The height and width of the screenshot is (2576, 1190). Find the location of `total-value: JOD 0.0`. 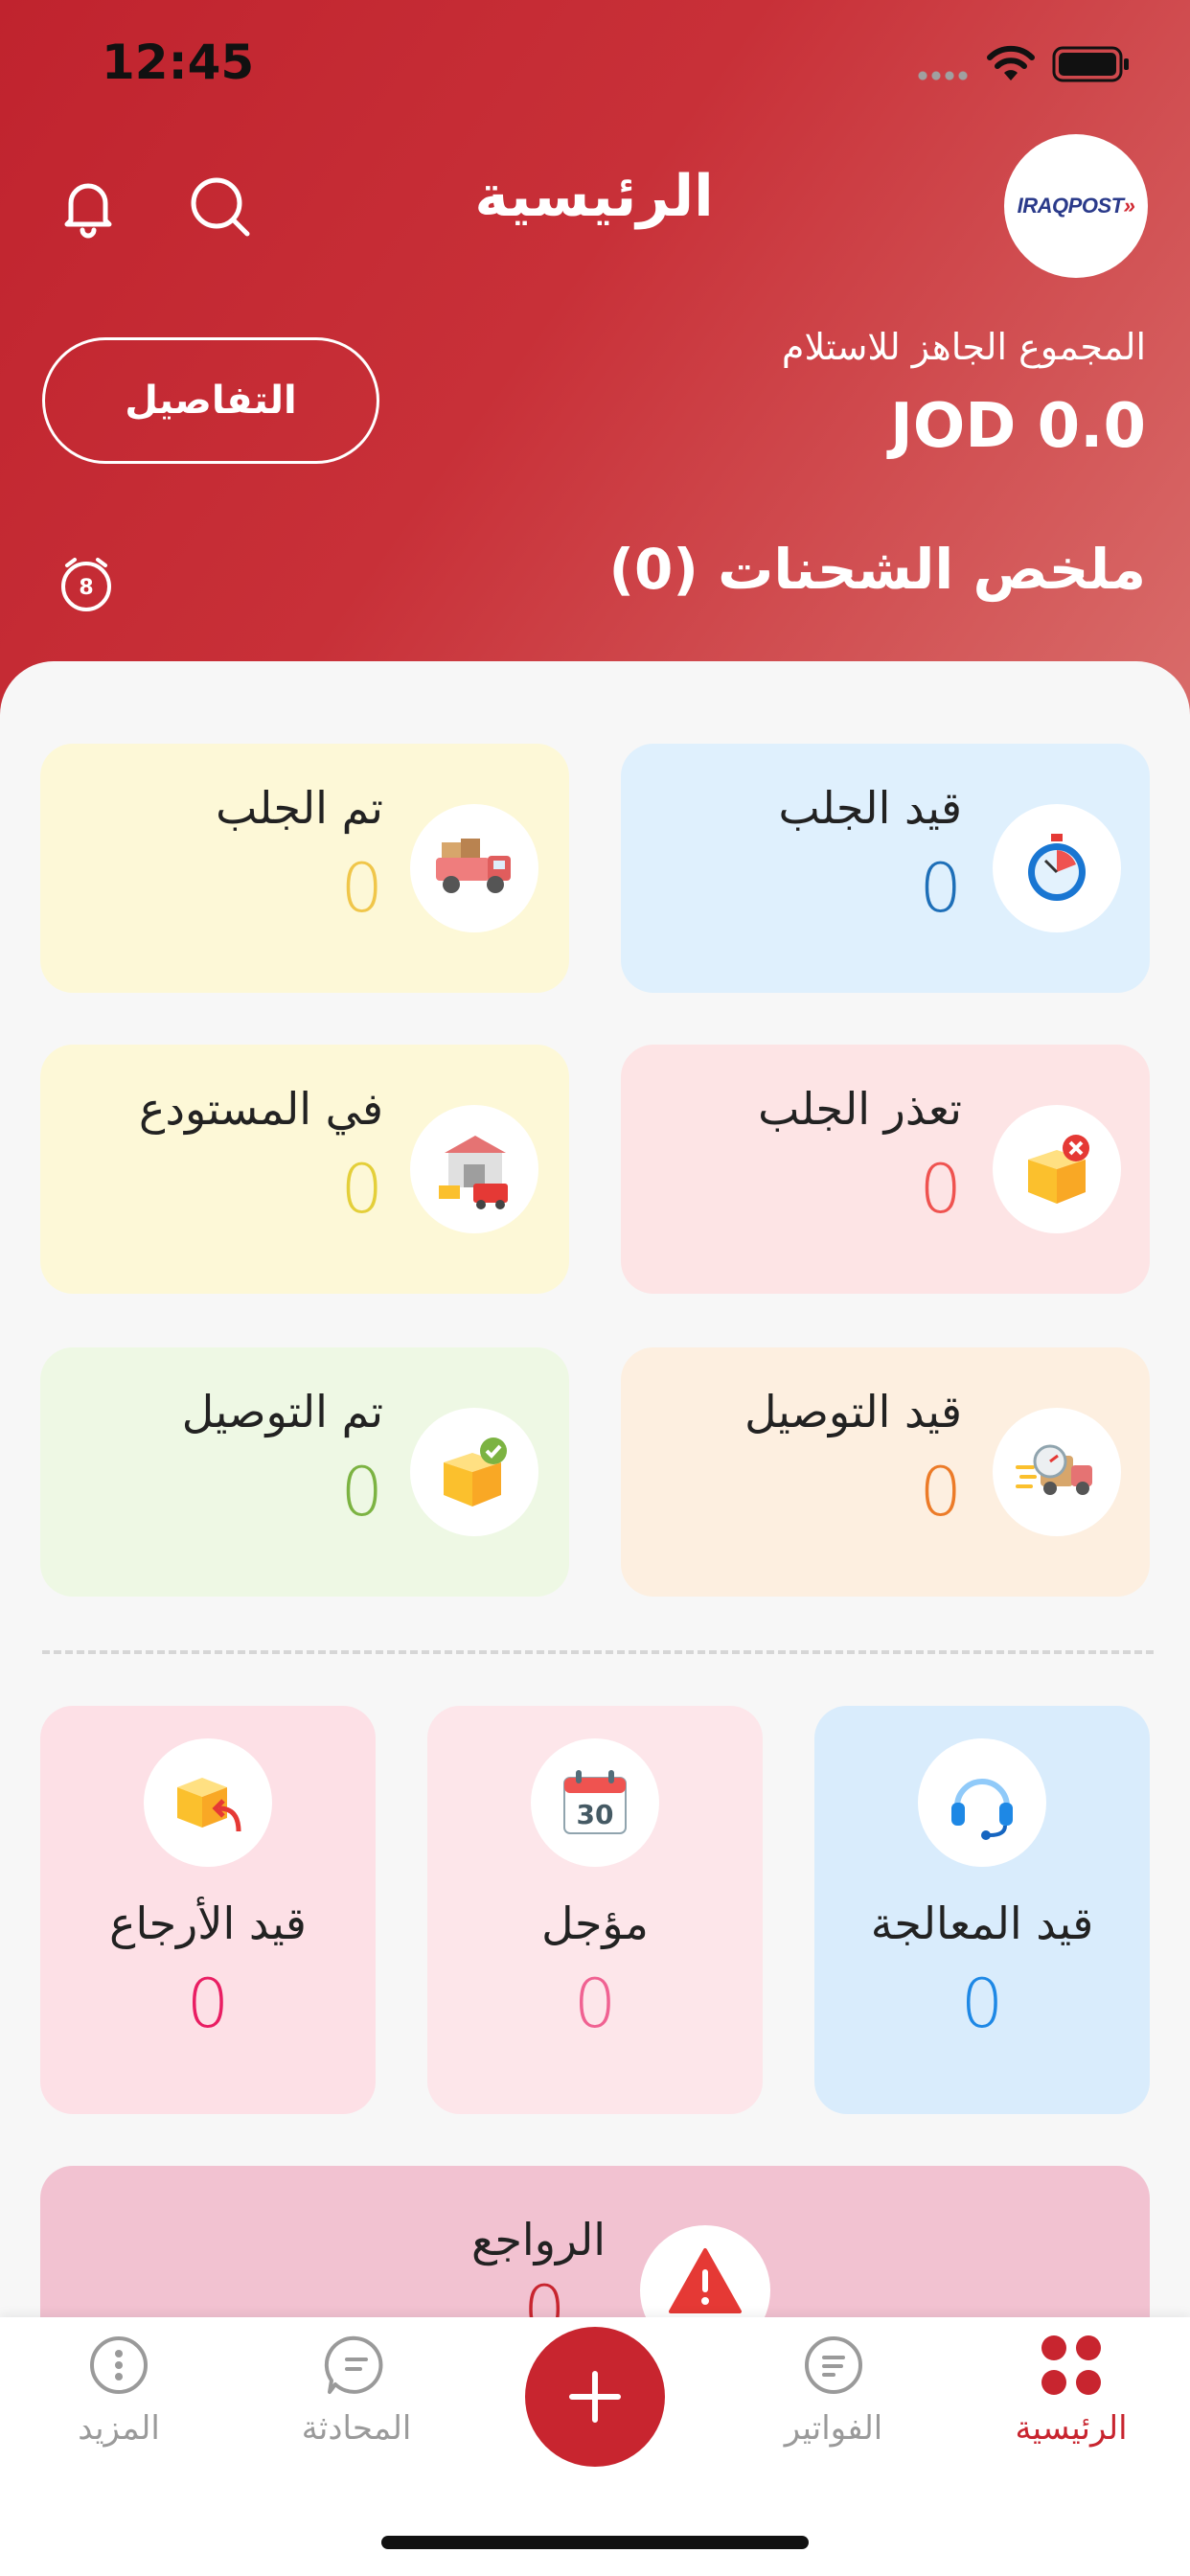

total-value: JOD 0.0 is located at coordinates (1018, 426).